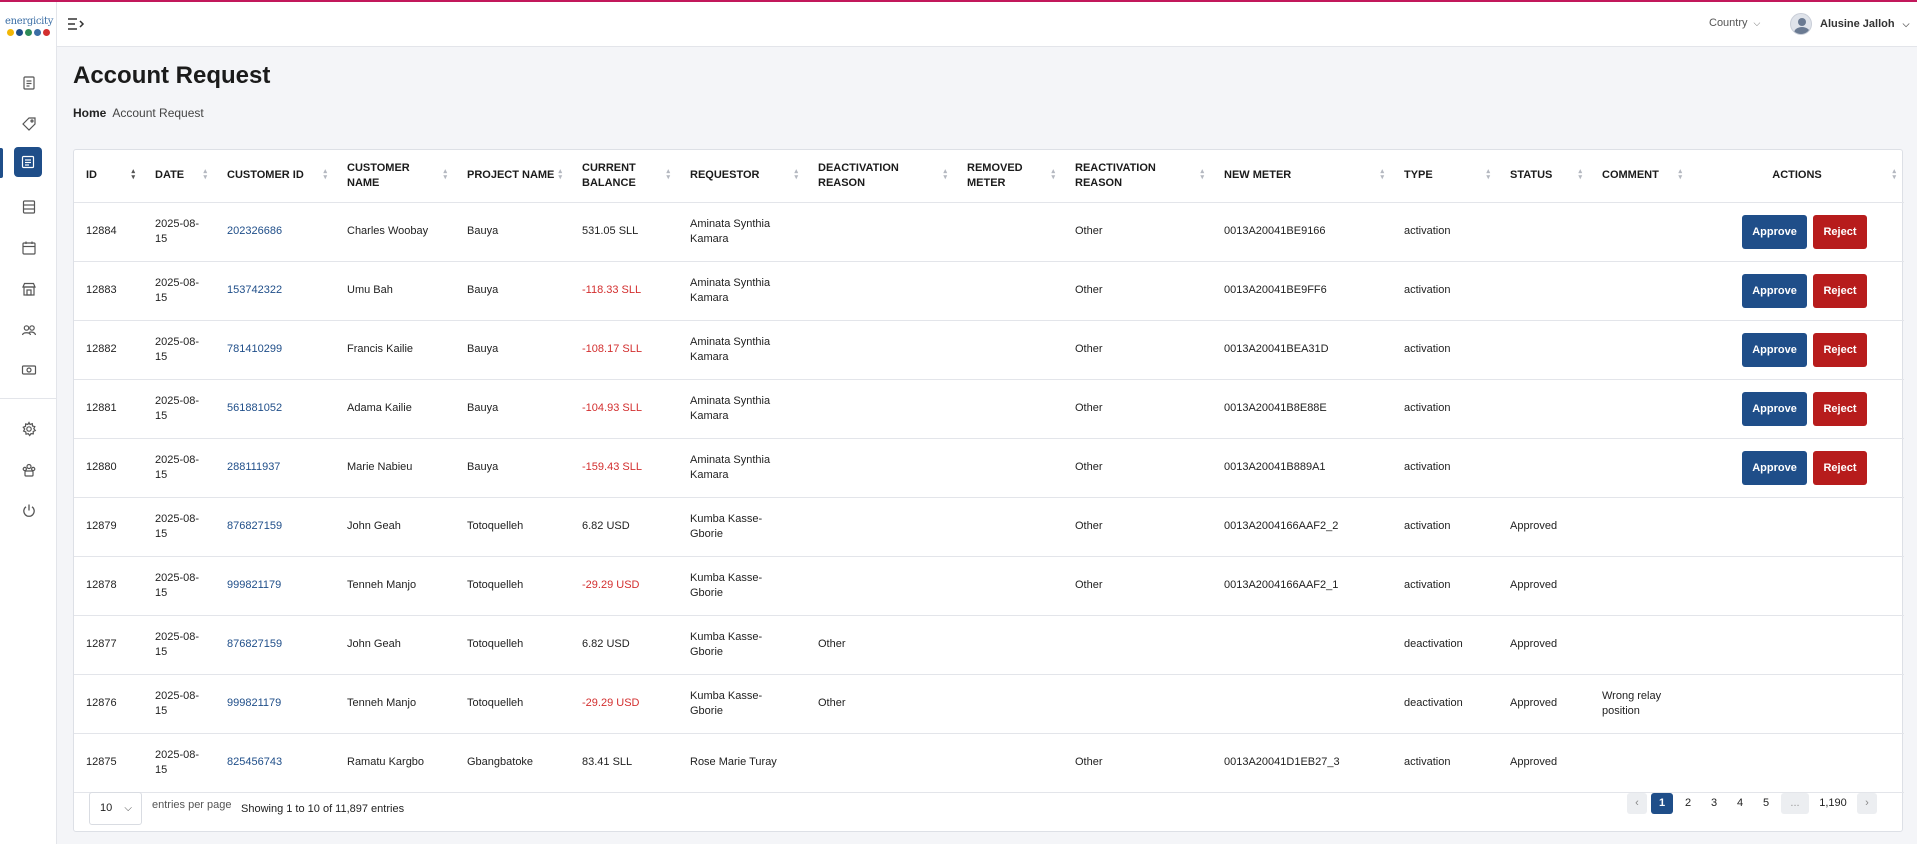 Image resolution: width=1917 pixels, height=844 pixels. I want to click on store-icon, so click(28, 288).